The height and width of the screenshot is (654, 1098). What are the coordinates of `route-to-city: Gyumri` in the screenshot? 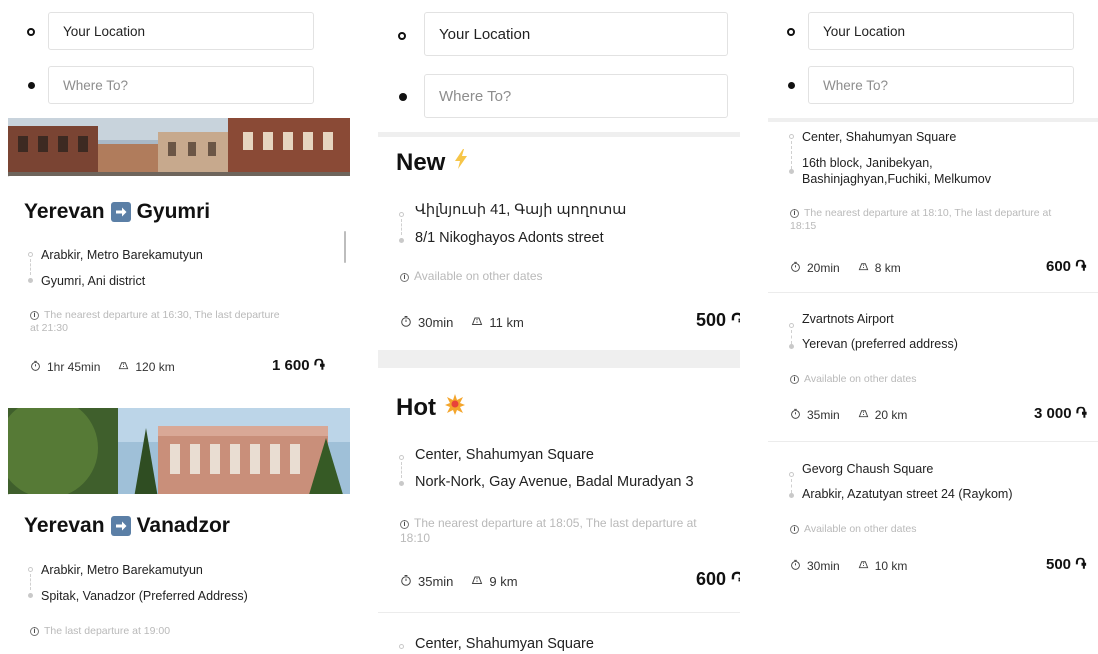 It's located at (173, 211).